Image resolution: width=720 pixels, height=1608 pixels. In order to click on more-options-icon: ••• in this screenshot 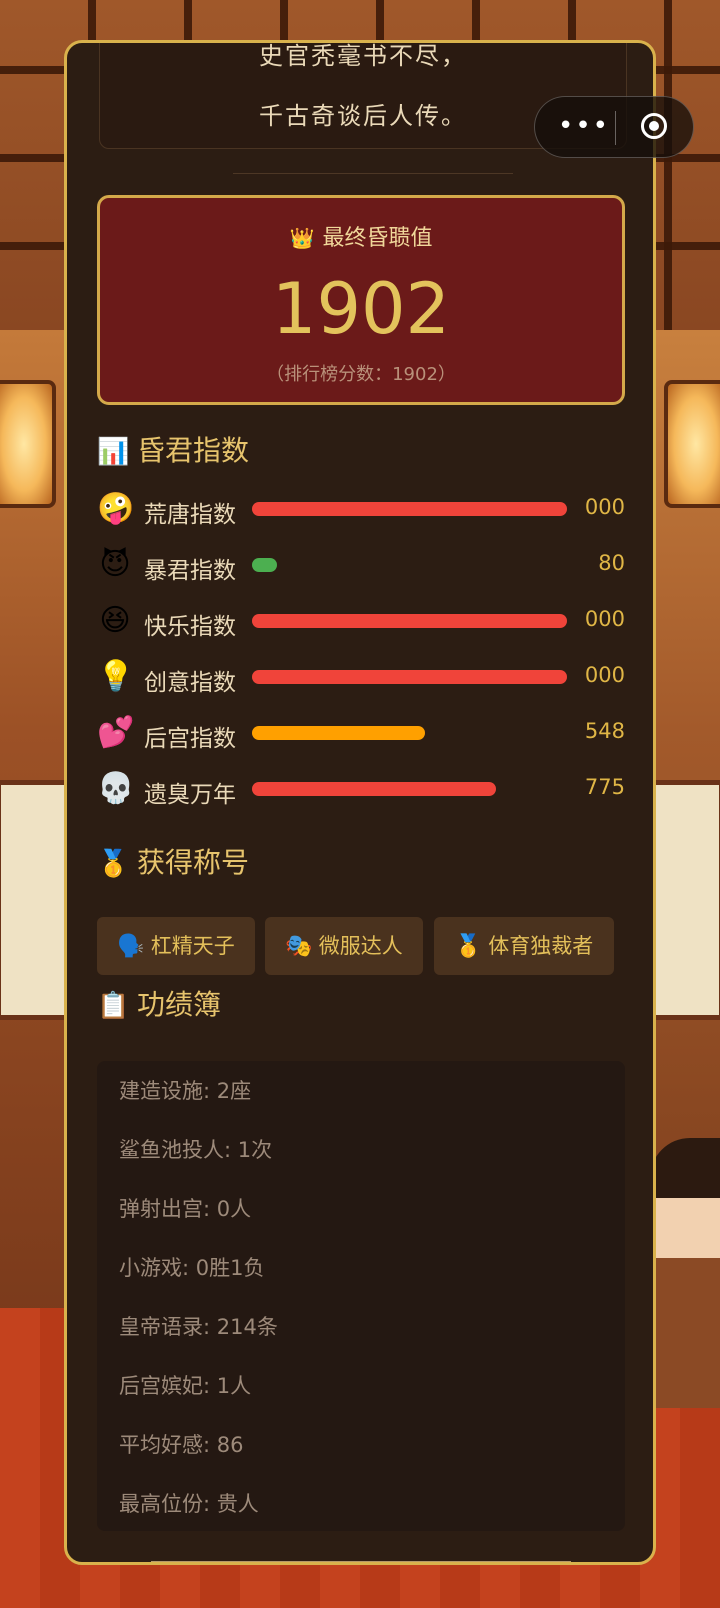, I will do `click(584, 128)`.